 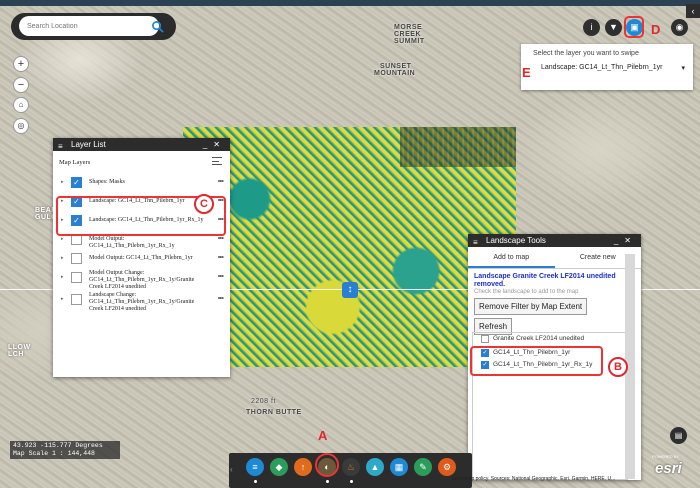 I want to click on map-layers-heading: Map Layers, so click(x=141, y=162).